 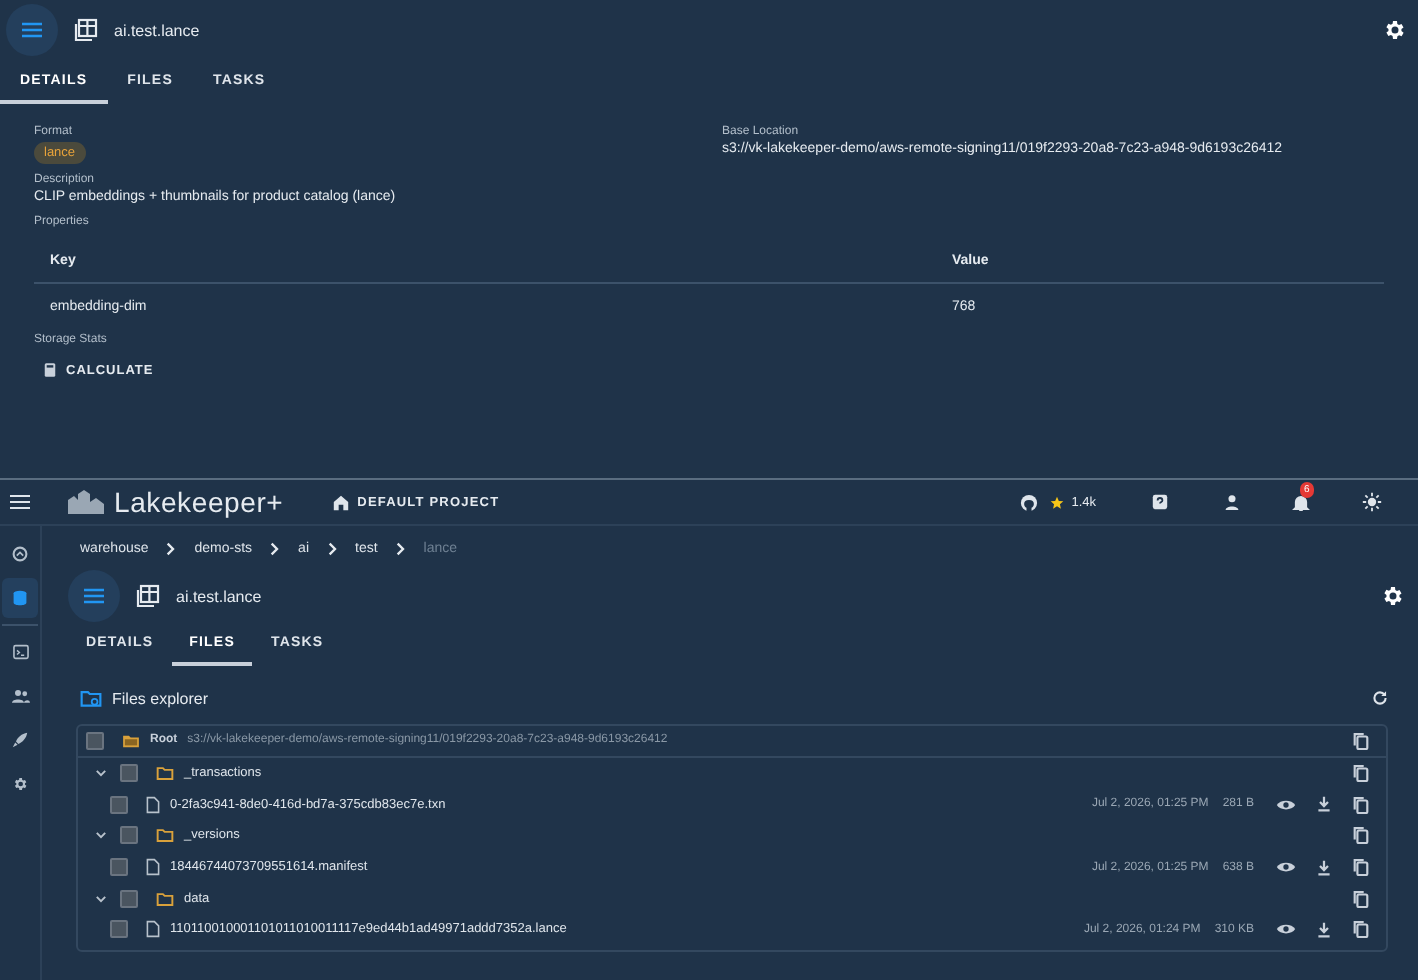 I want to click on logo: Lakekeeper+, so click(x=199, y=502).